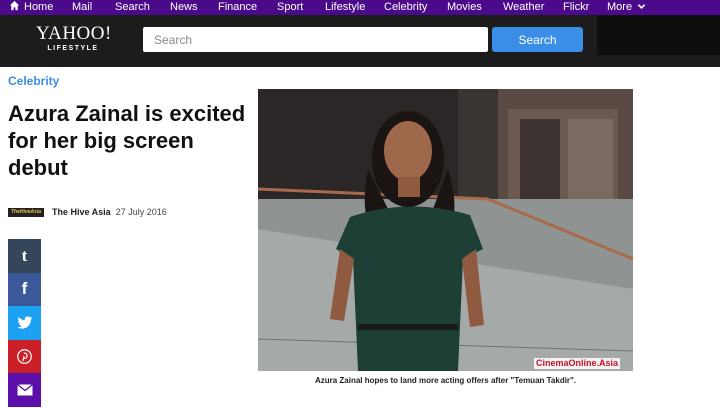 This screenshot has width=720, height=408. I want to click on nav-lifestyle: Lifestyle, so click(345, 7).